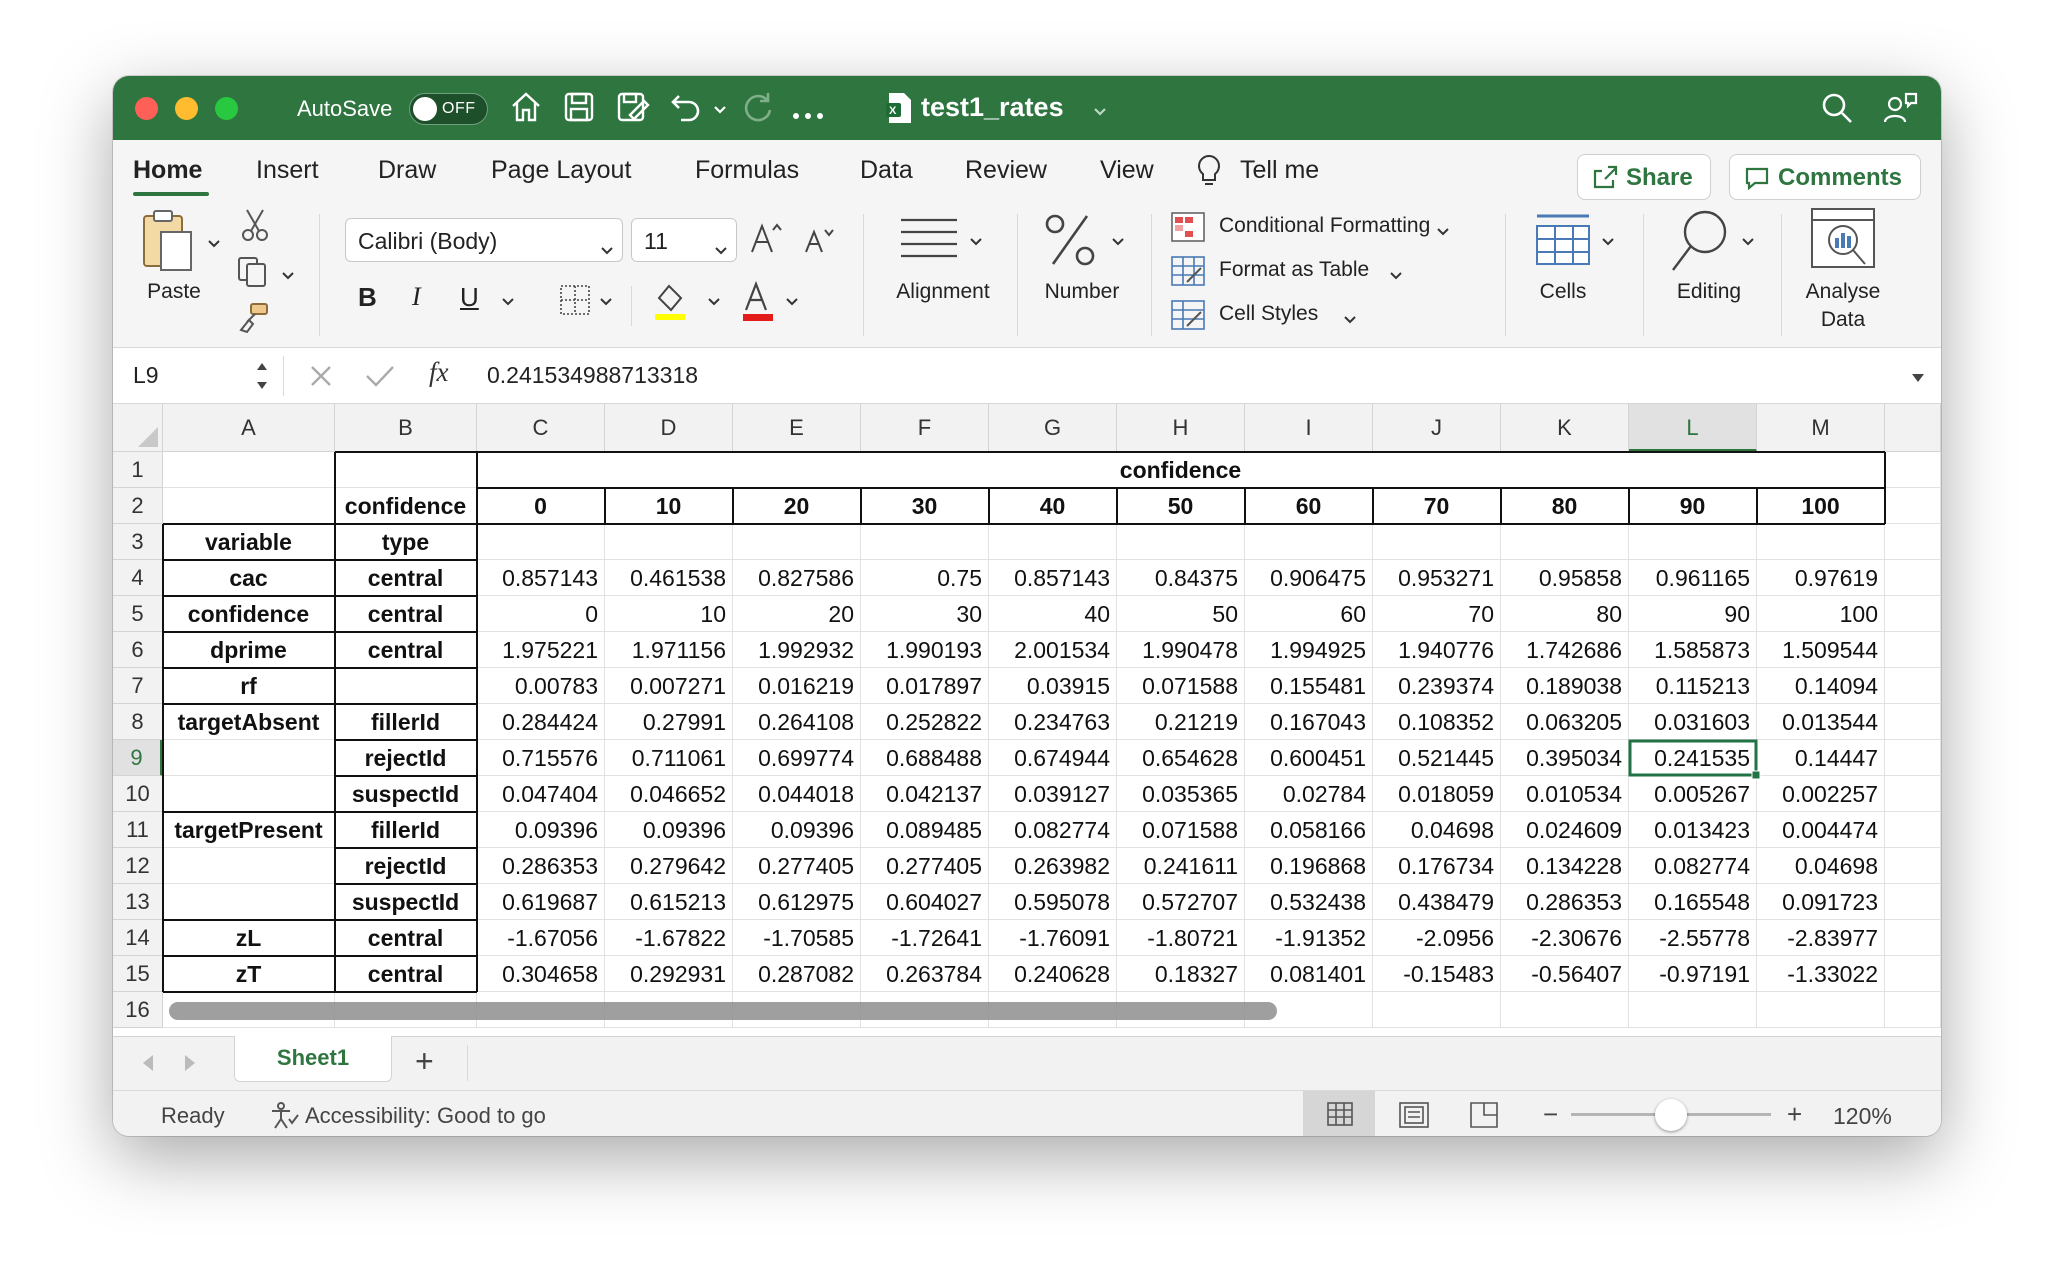 This screenshot has width=2052, height=1282. What do you see at coordinates (1794, 1114) in the screenshot?
I see `zoom-in-button: +` at bounding box center [1794, 1114].